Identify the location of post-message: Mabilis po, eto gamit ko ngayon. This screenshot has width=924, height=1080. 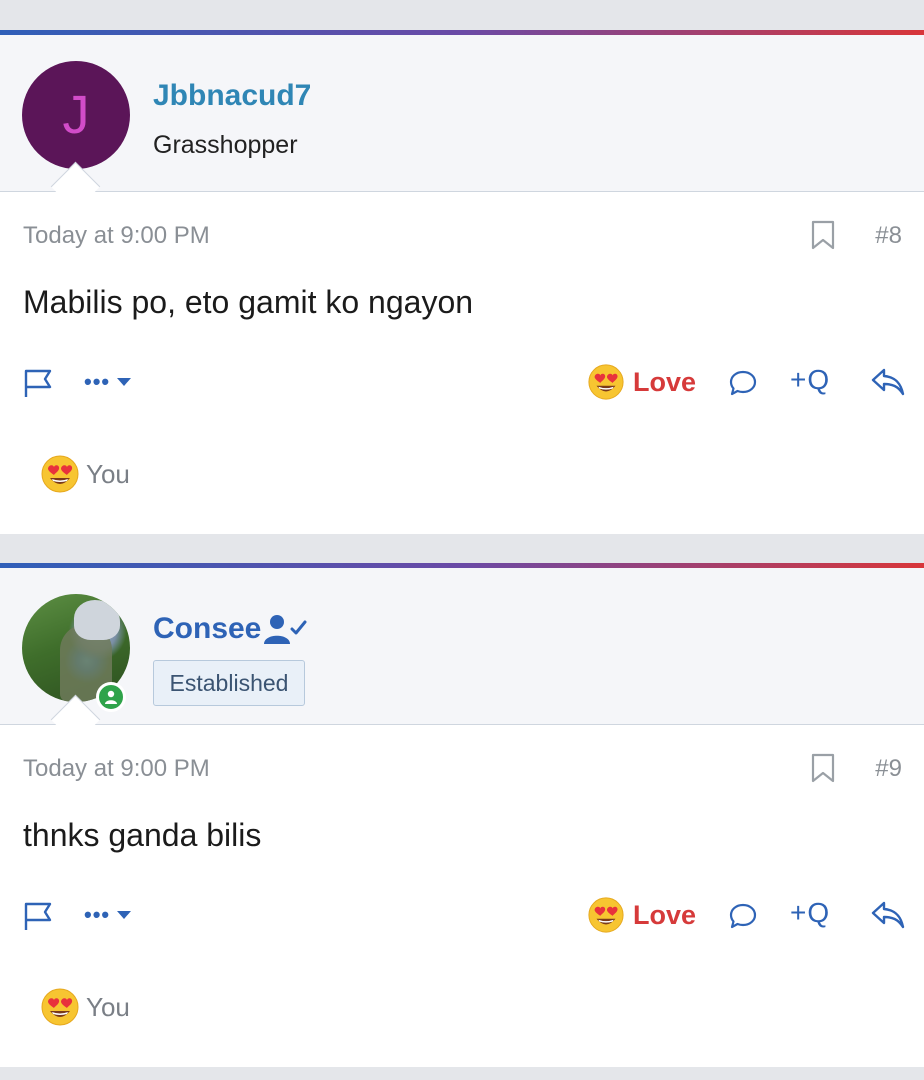
(248, 302).